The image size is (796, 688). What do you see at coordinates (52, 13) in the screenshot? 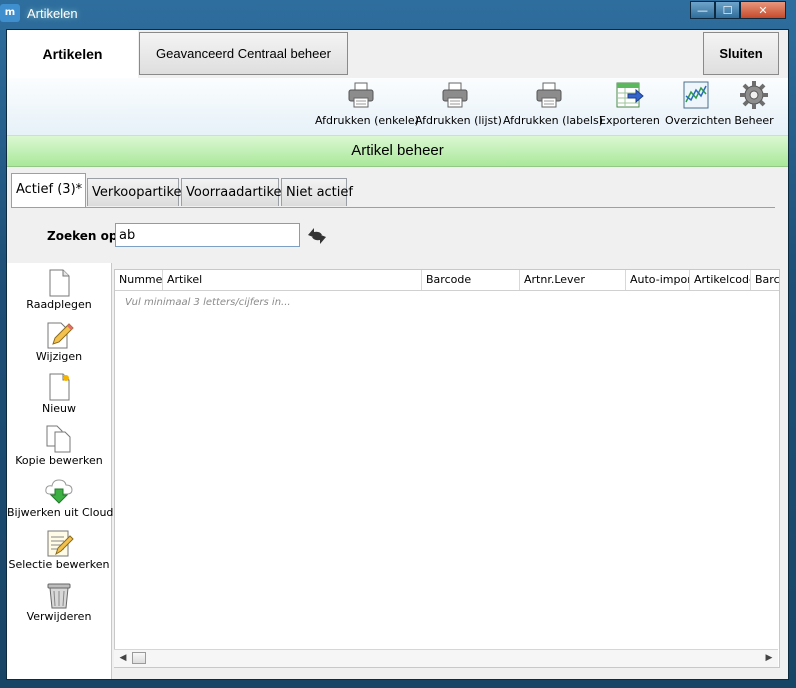
I see `window-title: Artikelen` at bounding box center [52, 13].